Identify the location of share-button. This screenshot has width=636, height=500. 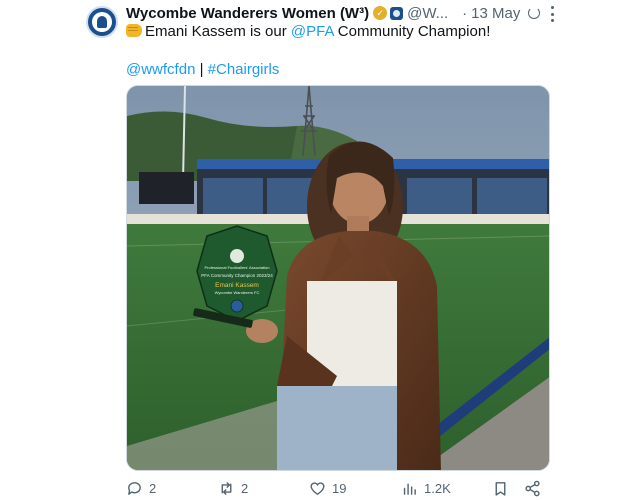
(532, 488).